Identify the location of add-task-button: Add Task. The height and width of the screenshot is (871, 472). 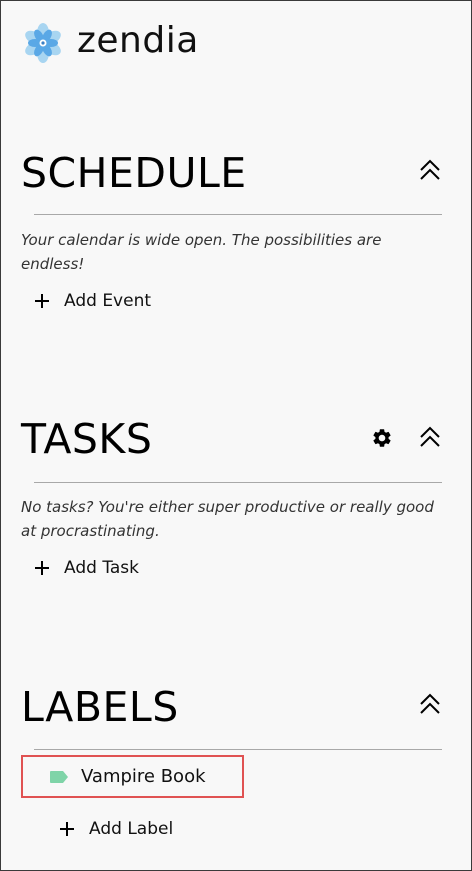
(86, 568).